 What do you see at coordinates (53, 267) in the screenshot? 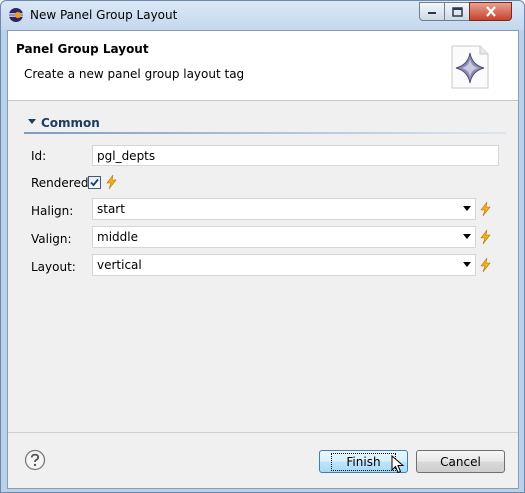
I see `layout-label: Layout:` at bounding box center [53, 267].